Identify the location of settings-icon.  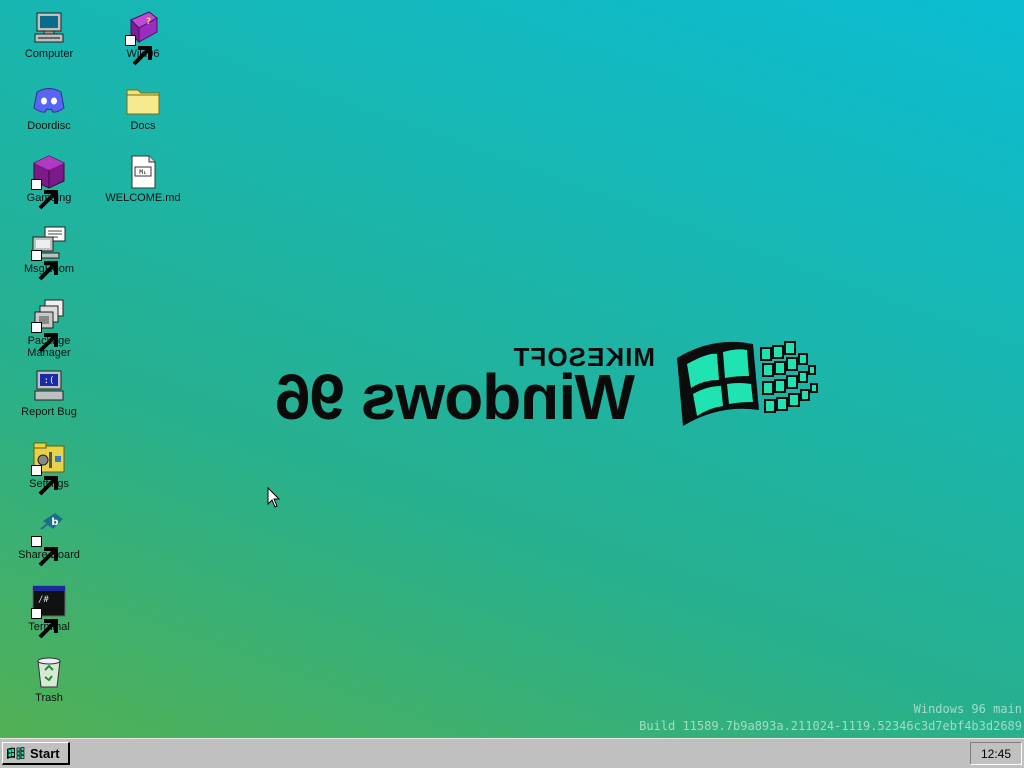
(49, 468).